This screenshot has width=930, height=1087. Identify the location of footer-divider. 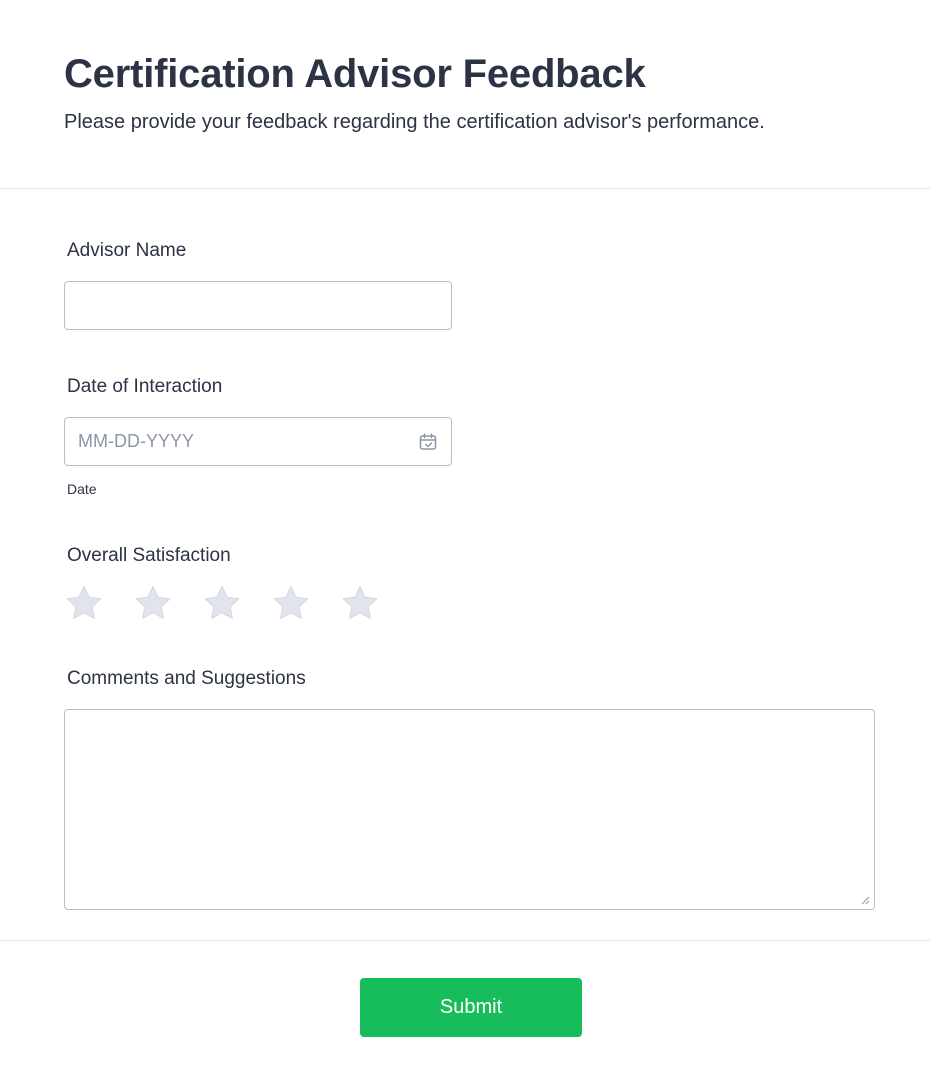
(465, 940).